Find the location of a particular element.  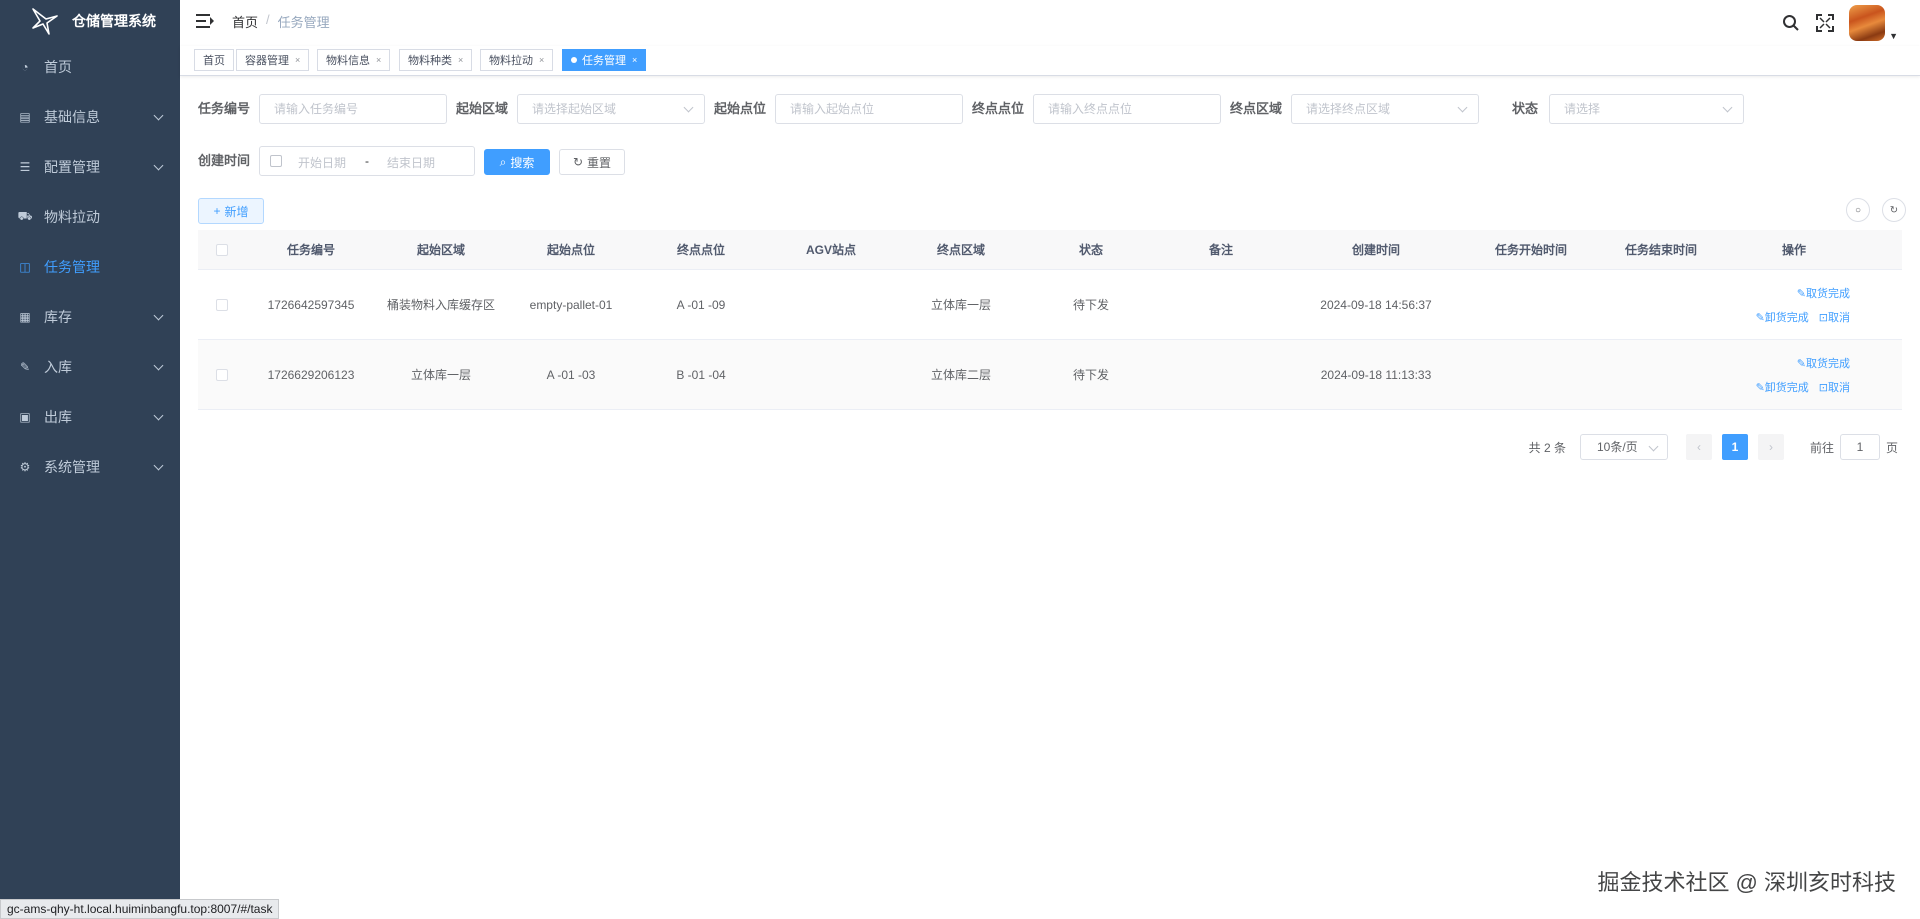

prev-page-button: ‹ is located at coordinates (1698, 447).